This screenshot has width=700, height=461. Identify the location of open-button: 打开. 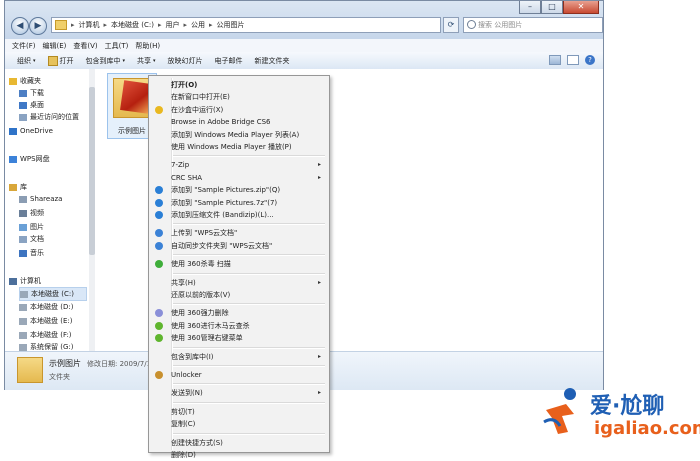
(60, 60).